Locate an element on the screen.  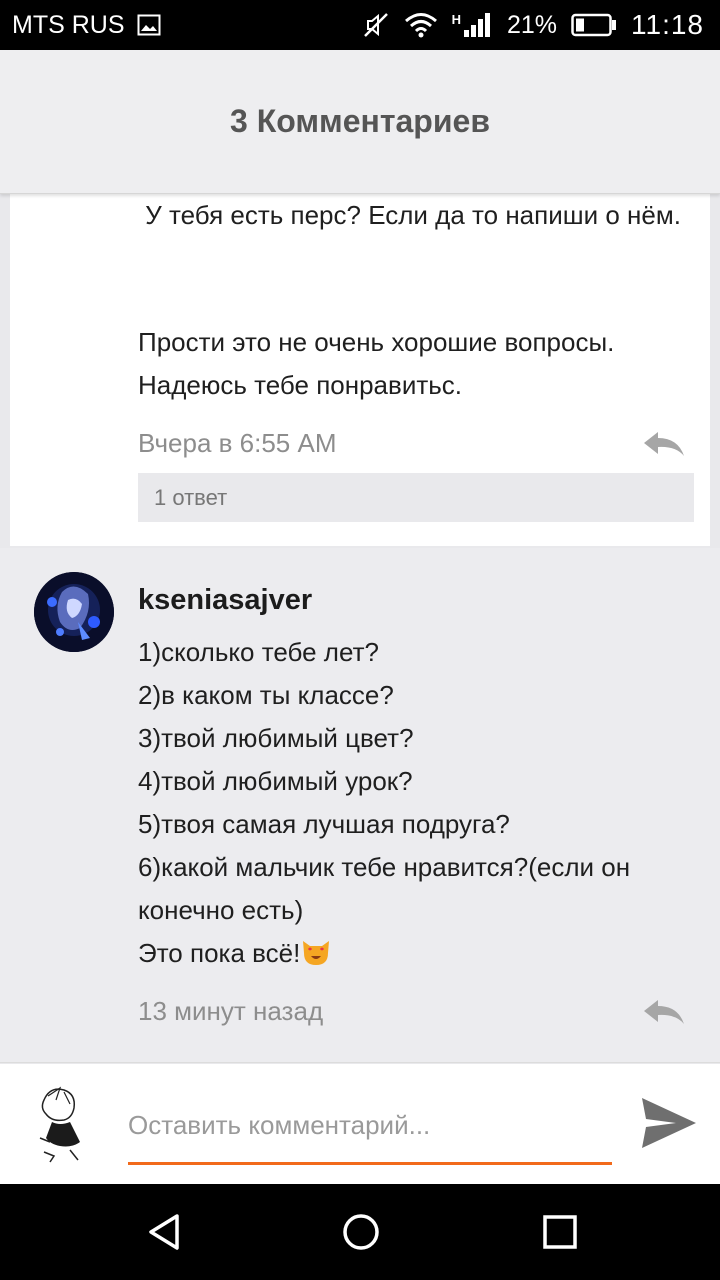
network-type: H is located at coordinates (456, 19).